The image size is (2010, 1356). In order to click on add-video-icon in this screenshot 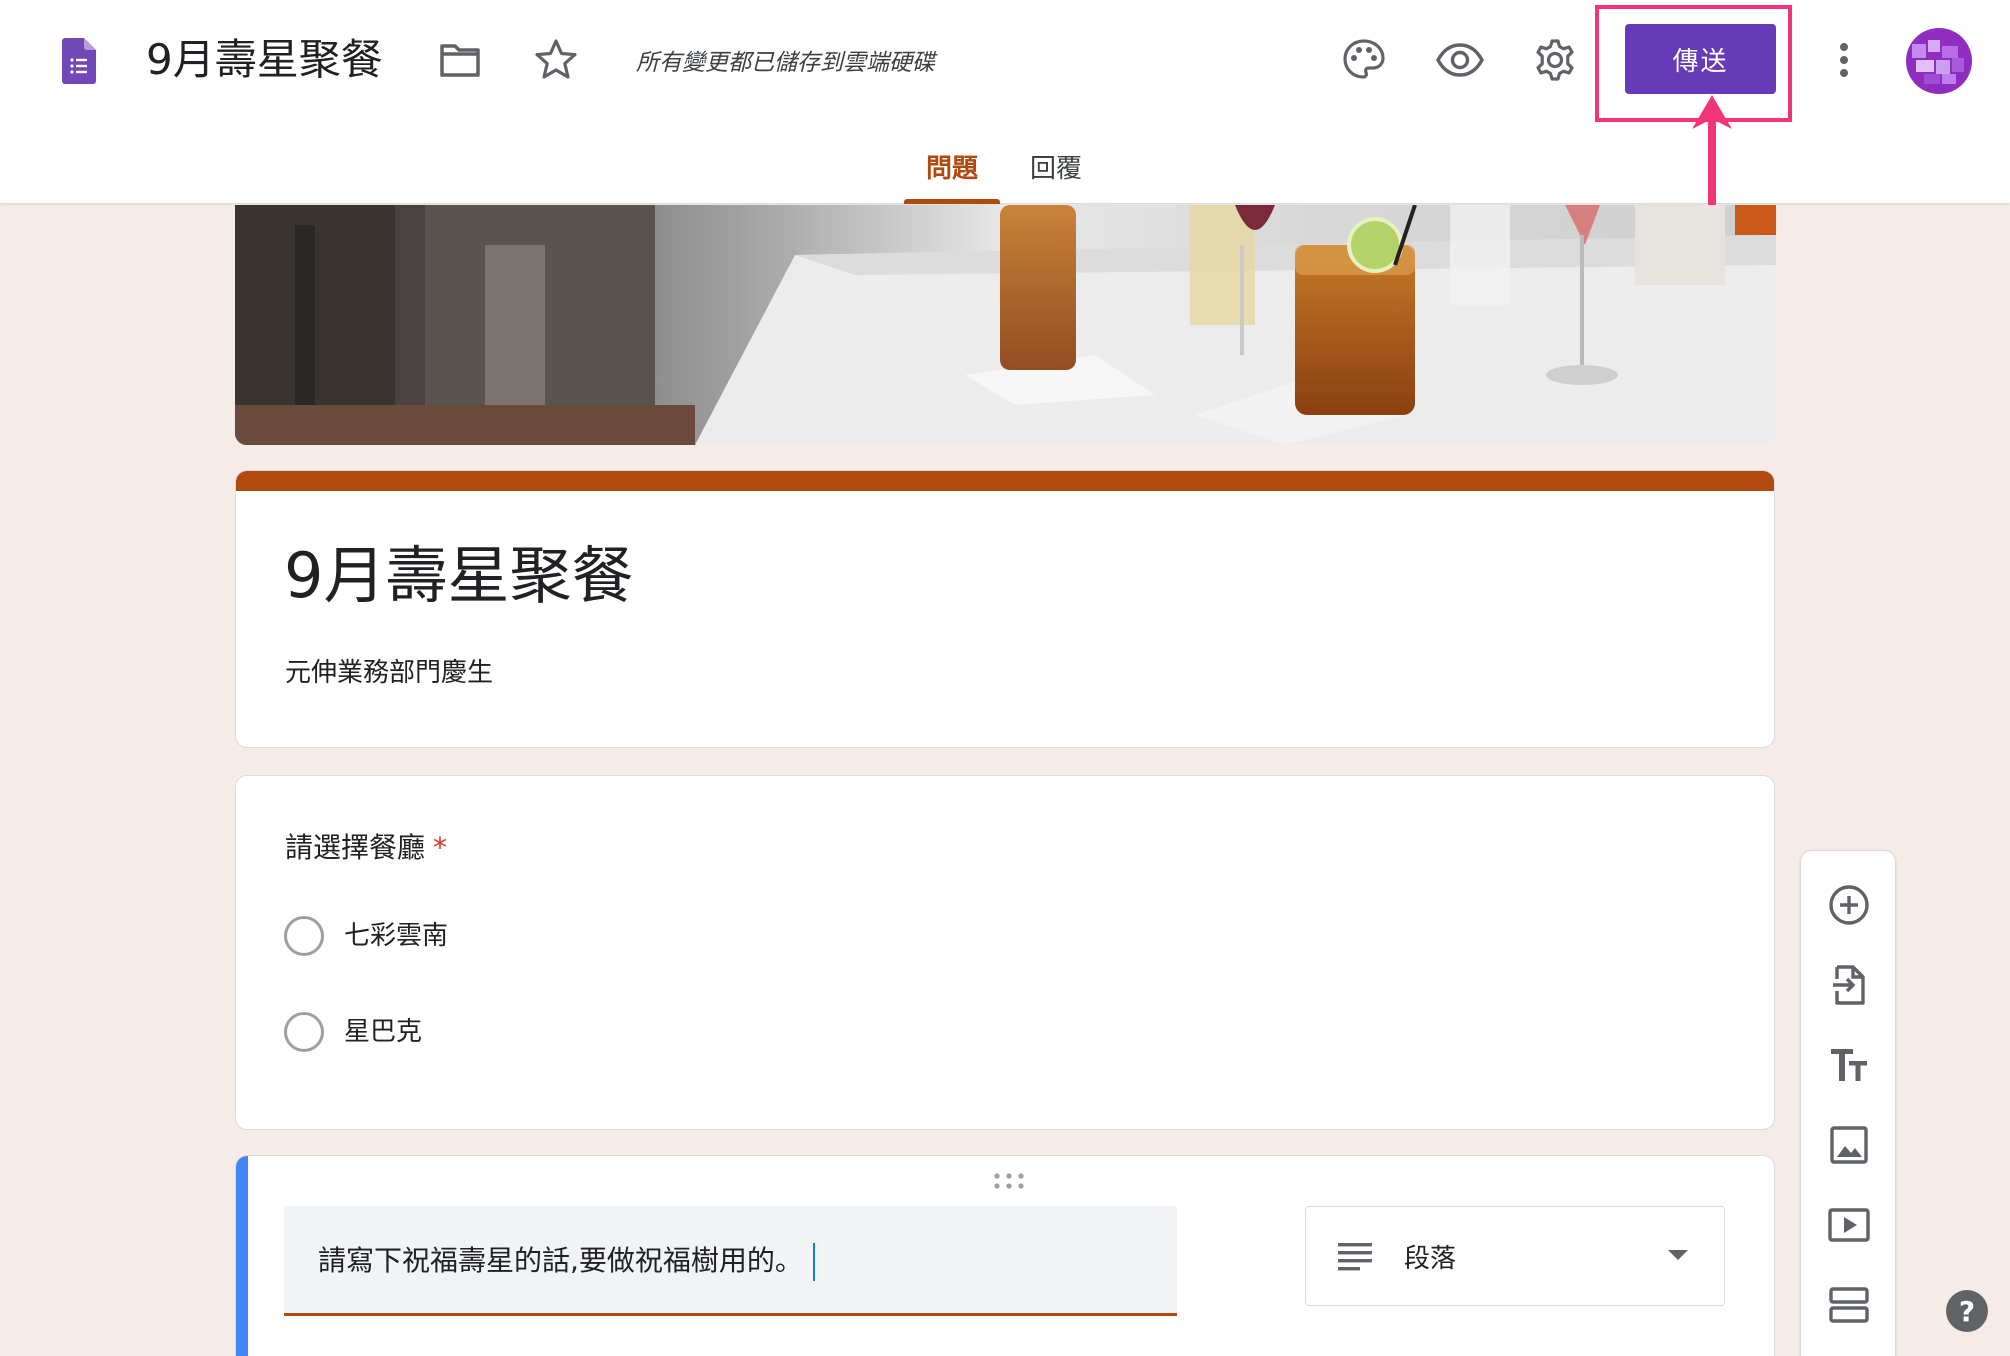, I will do `click(1849, 1225)`.